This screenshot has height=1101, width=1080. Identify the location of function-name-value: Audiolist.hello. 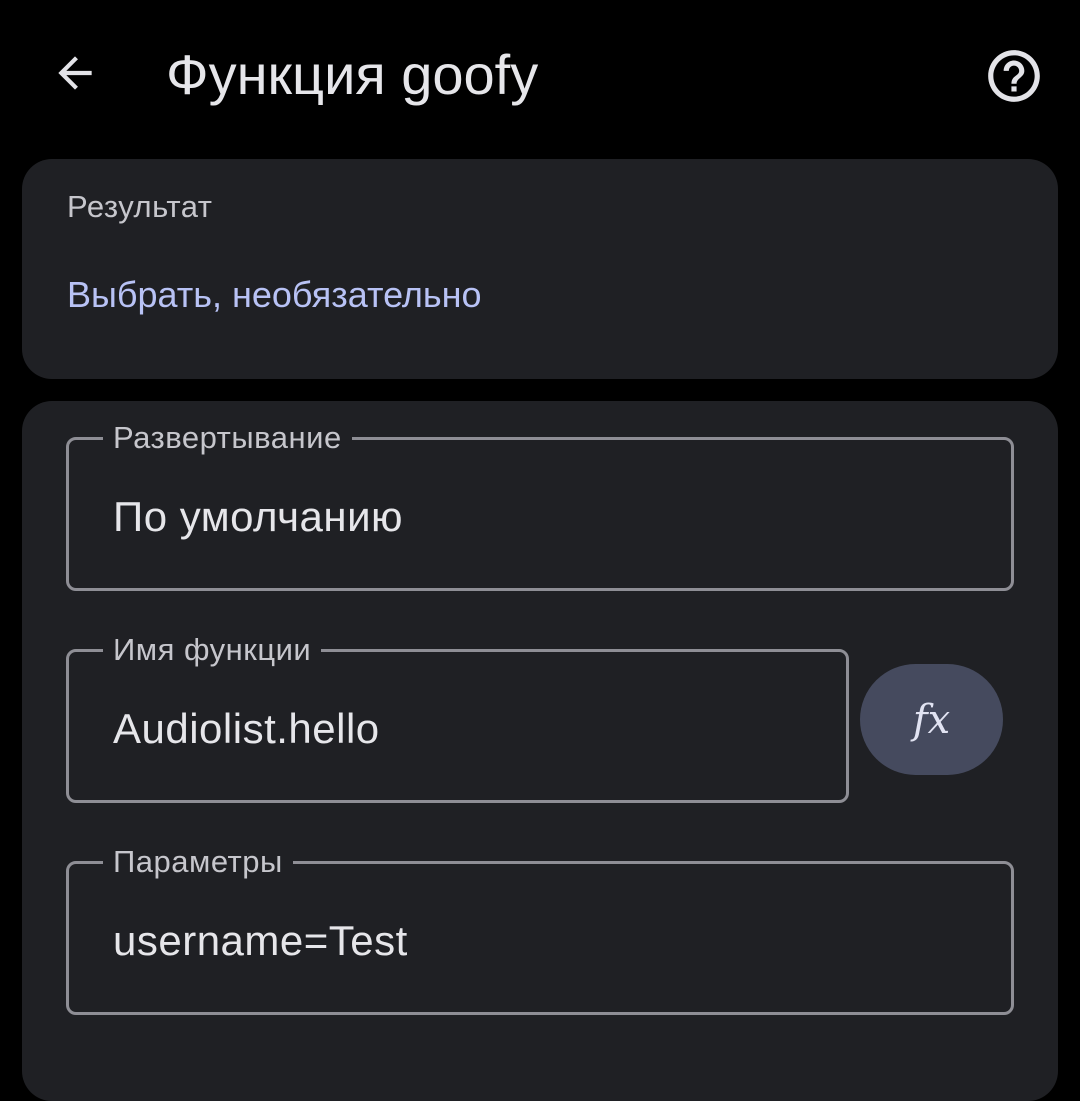
(246, 728).